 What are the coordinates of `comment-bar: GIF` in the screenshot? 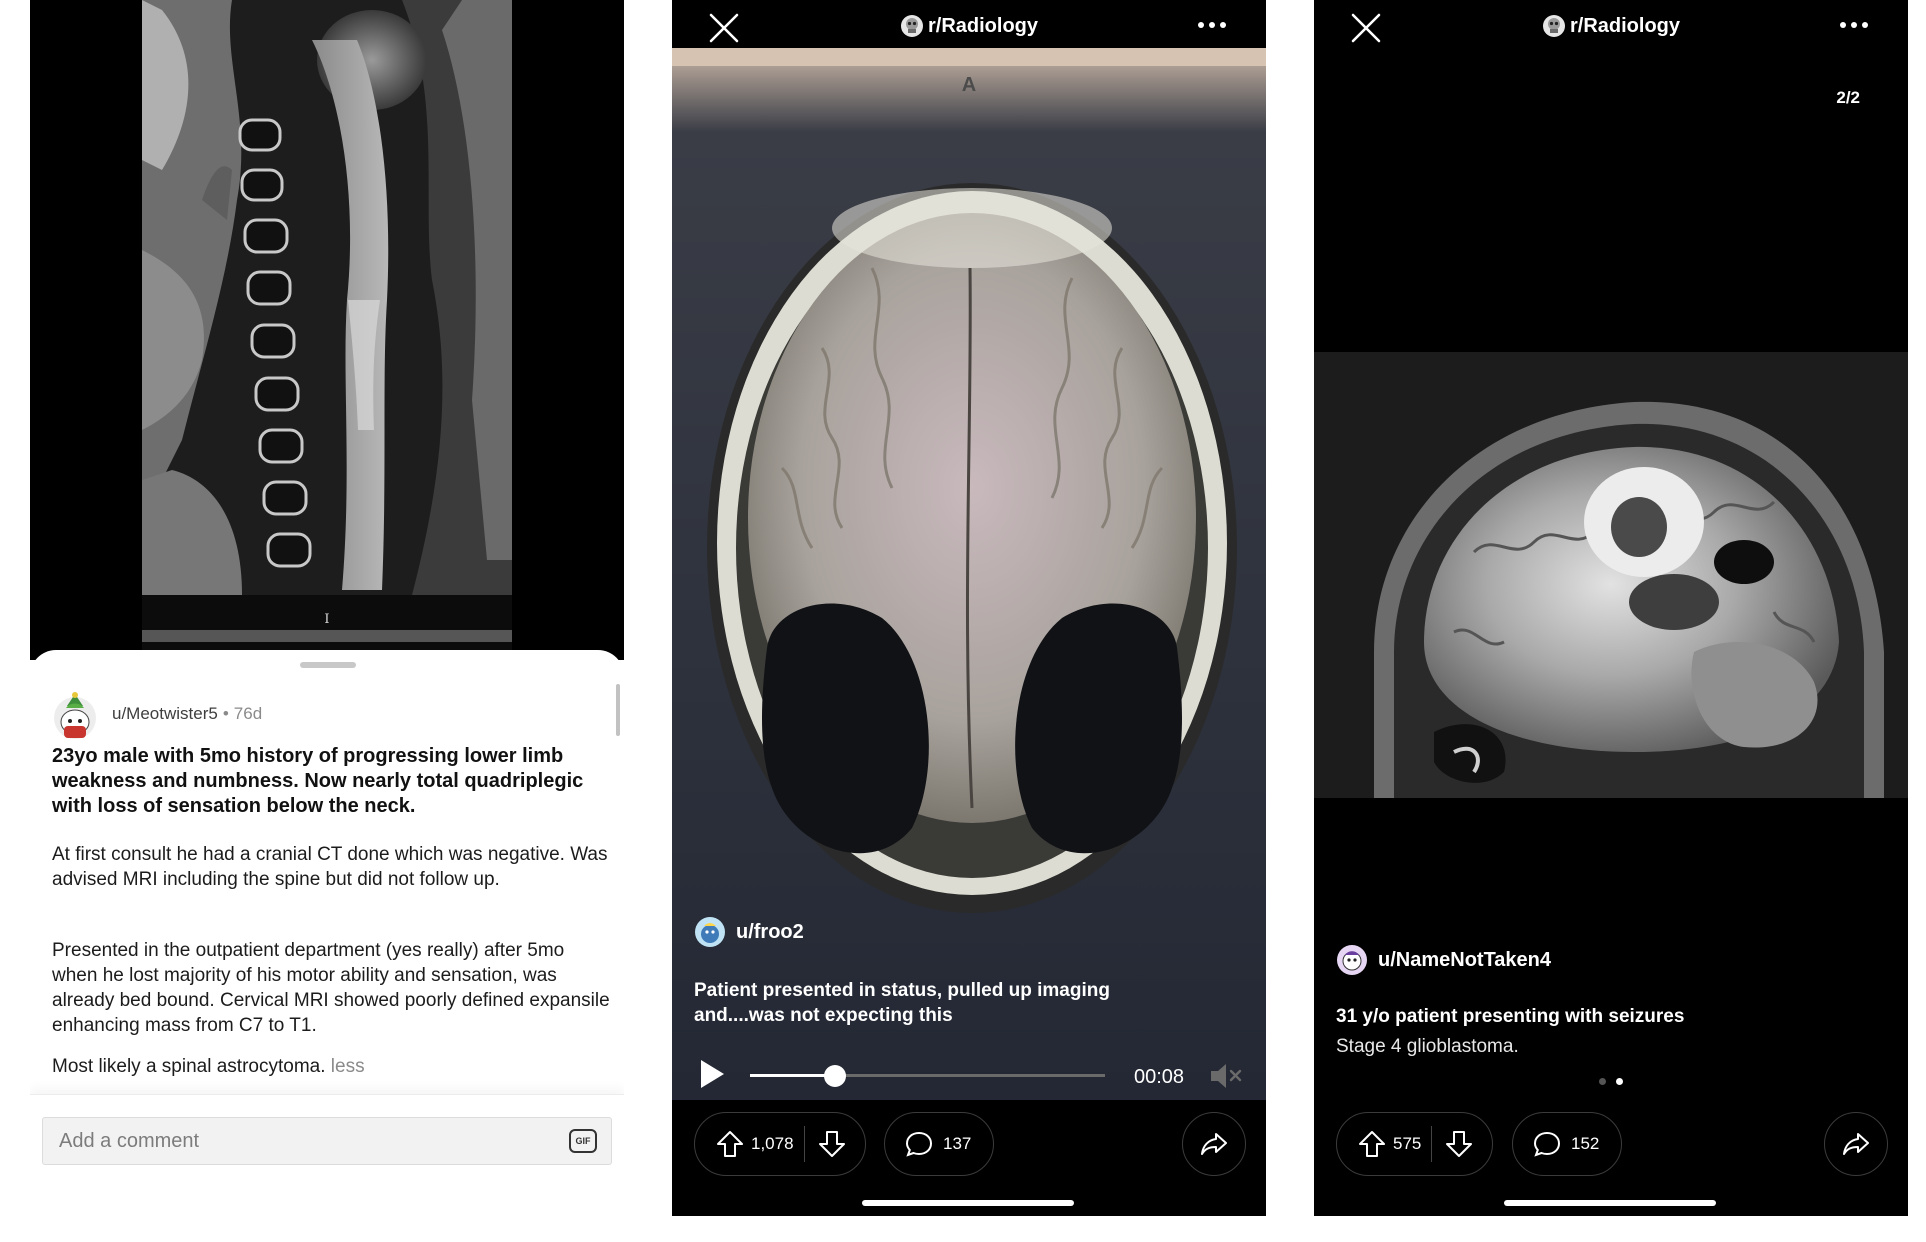 It's located at (327, 1132).